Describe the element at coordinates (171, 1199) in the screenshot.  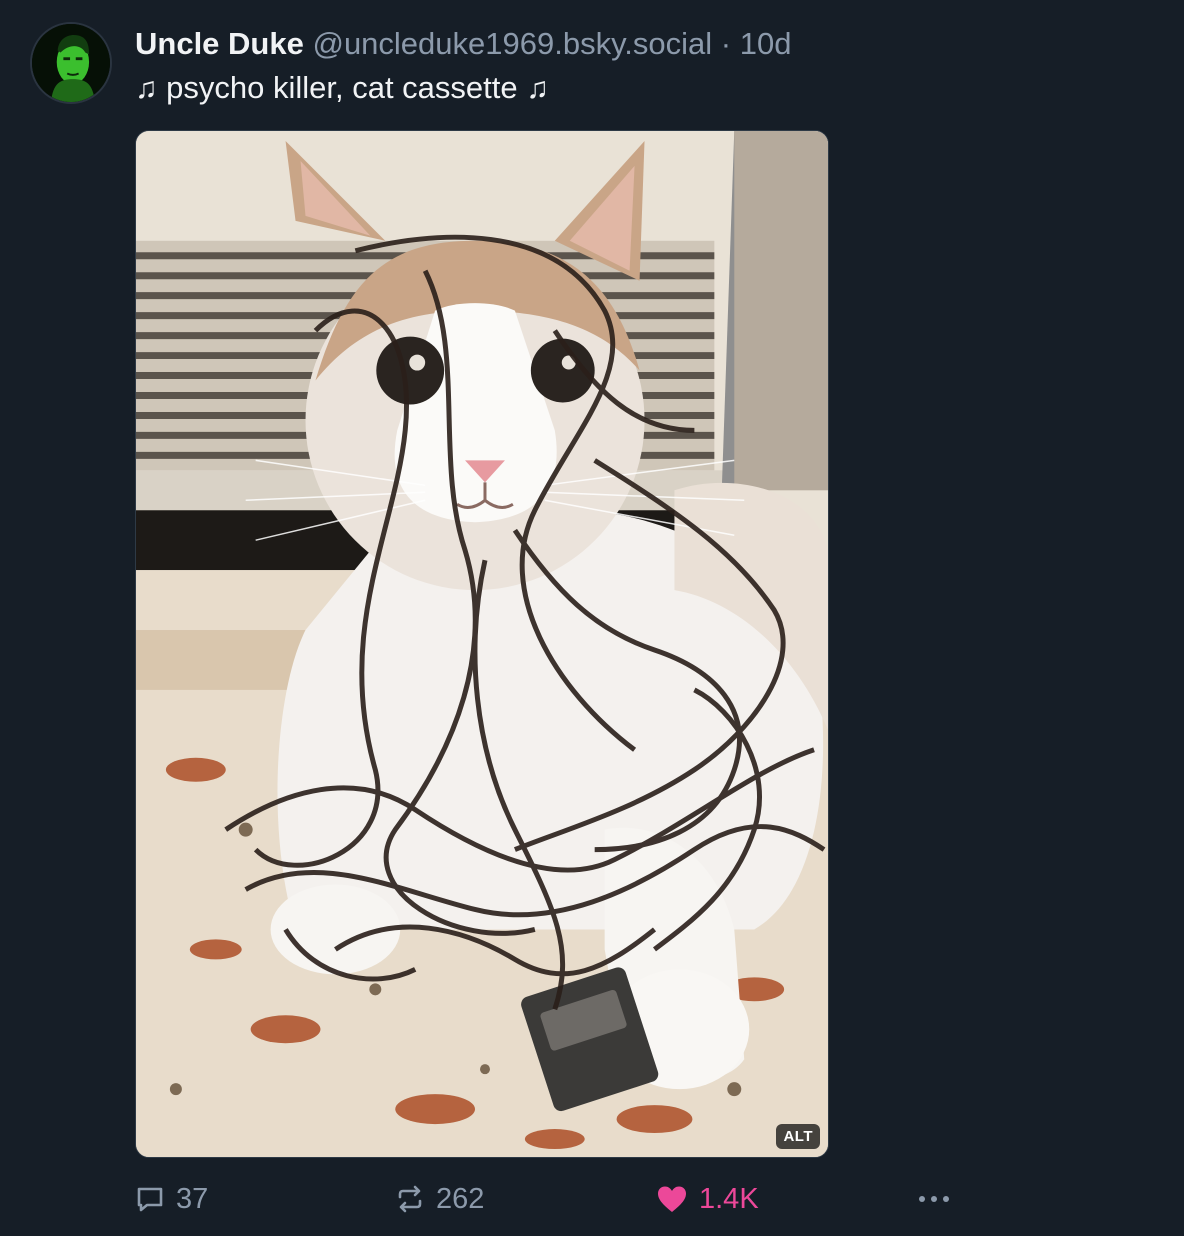
I see `reply-button: 37` at that location.